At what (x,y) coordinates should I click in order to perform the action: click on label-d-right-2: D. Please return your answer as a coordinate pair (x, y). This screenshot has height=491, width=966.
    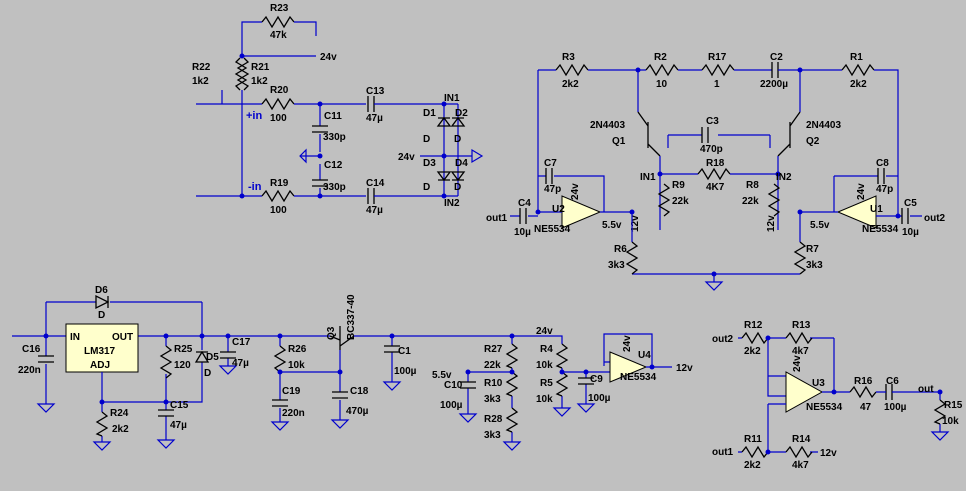
    Looking at the image, I should click on (457, 187).